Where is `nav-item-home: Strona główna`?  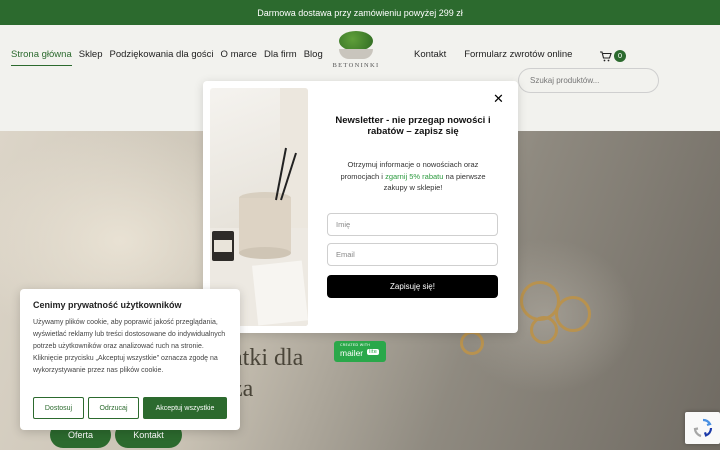 nav-item-home: Strona główna is located at coordinates (41, 57).